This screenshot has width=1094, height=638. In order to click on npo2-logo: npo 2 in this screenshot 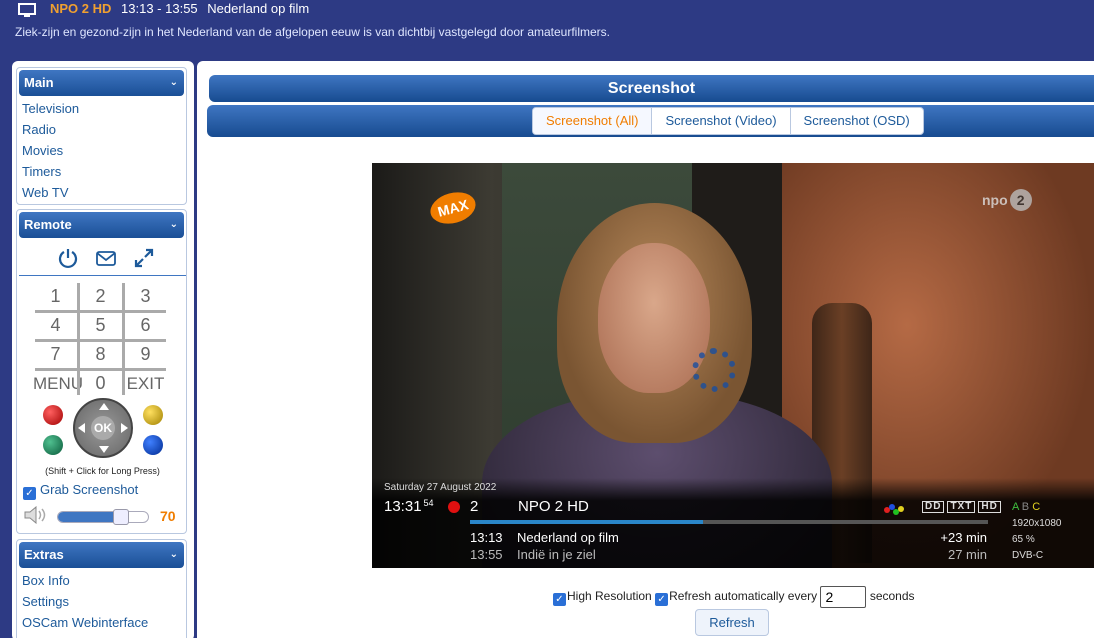, I will do `click(1008, 207)`.